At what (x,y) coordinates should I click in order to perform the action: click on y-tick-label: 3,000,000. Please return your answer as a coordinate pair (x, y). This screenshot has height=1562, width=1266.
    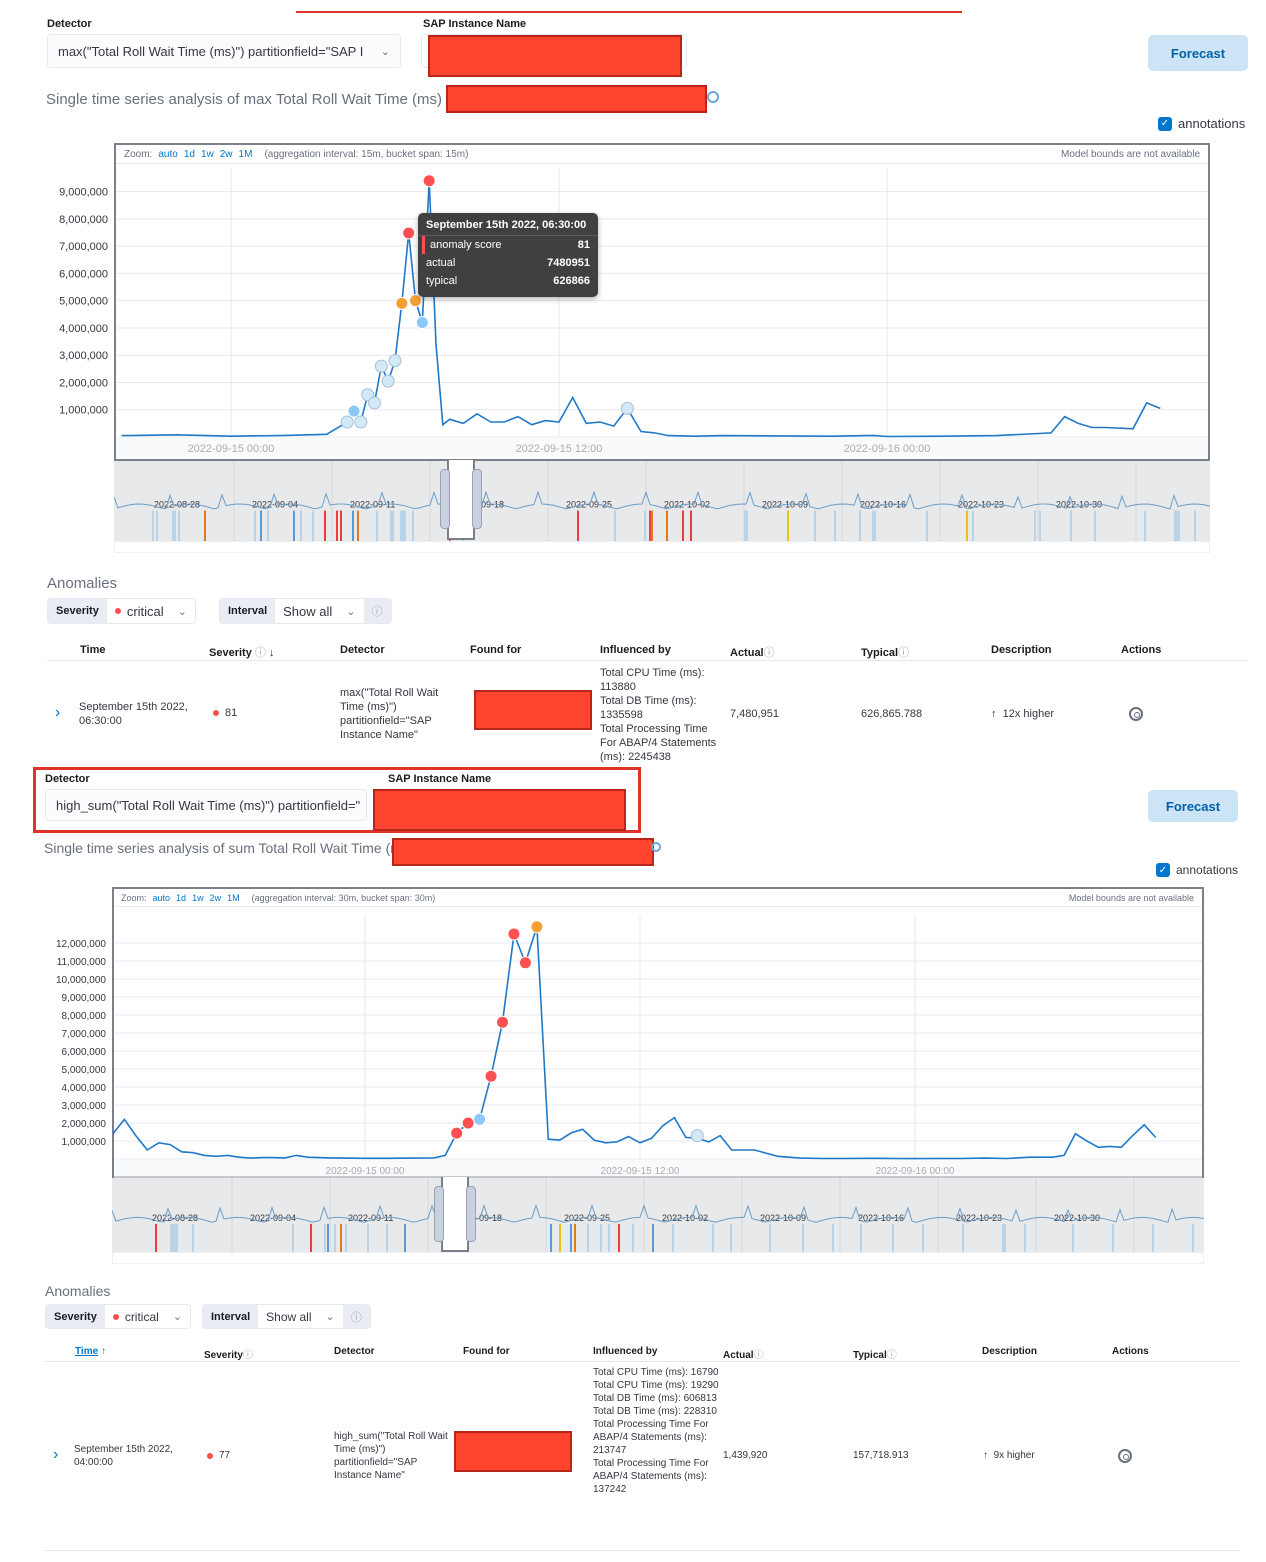
    Looking at the image, I should click on (84, 1106).